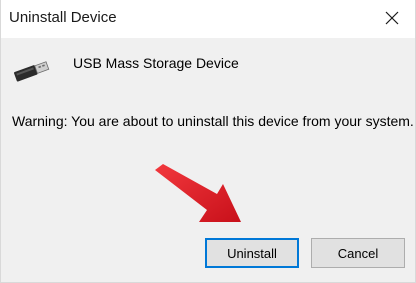 The width and height of the screenshot is (416, 283). What do you see at coordinates (31, 71) in the screenshot?
I see `usb-device-icon` at bounding box center [31, 71].